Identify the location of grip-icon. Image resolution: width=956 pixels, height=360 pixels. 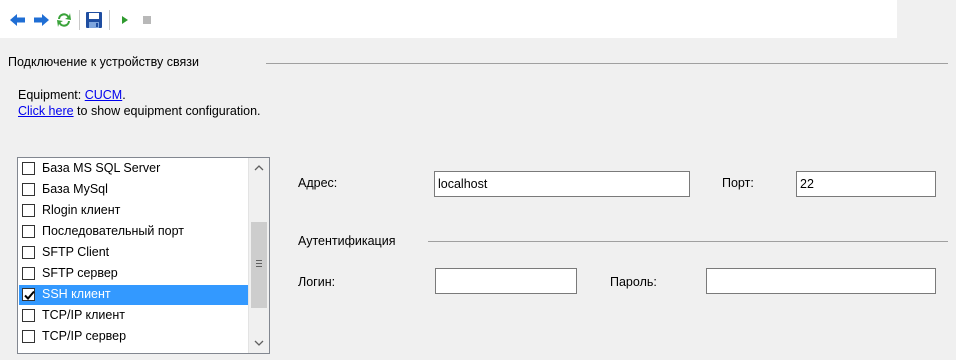
(259, 263).